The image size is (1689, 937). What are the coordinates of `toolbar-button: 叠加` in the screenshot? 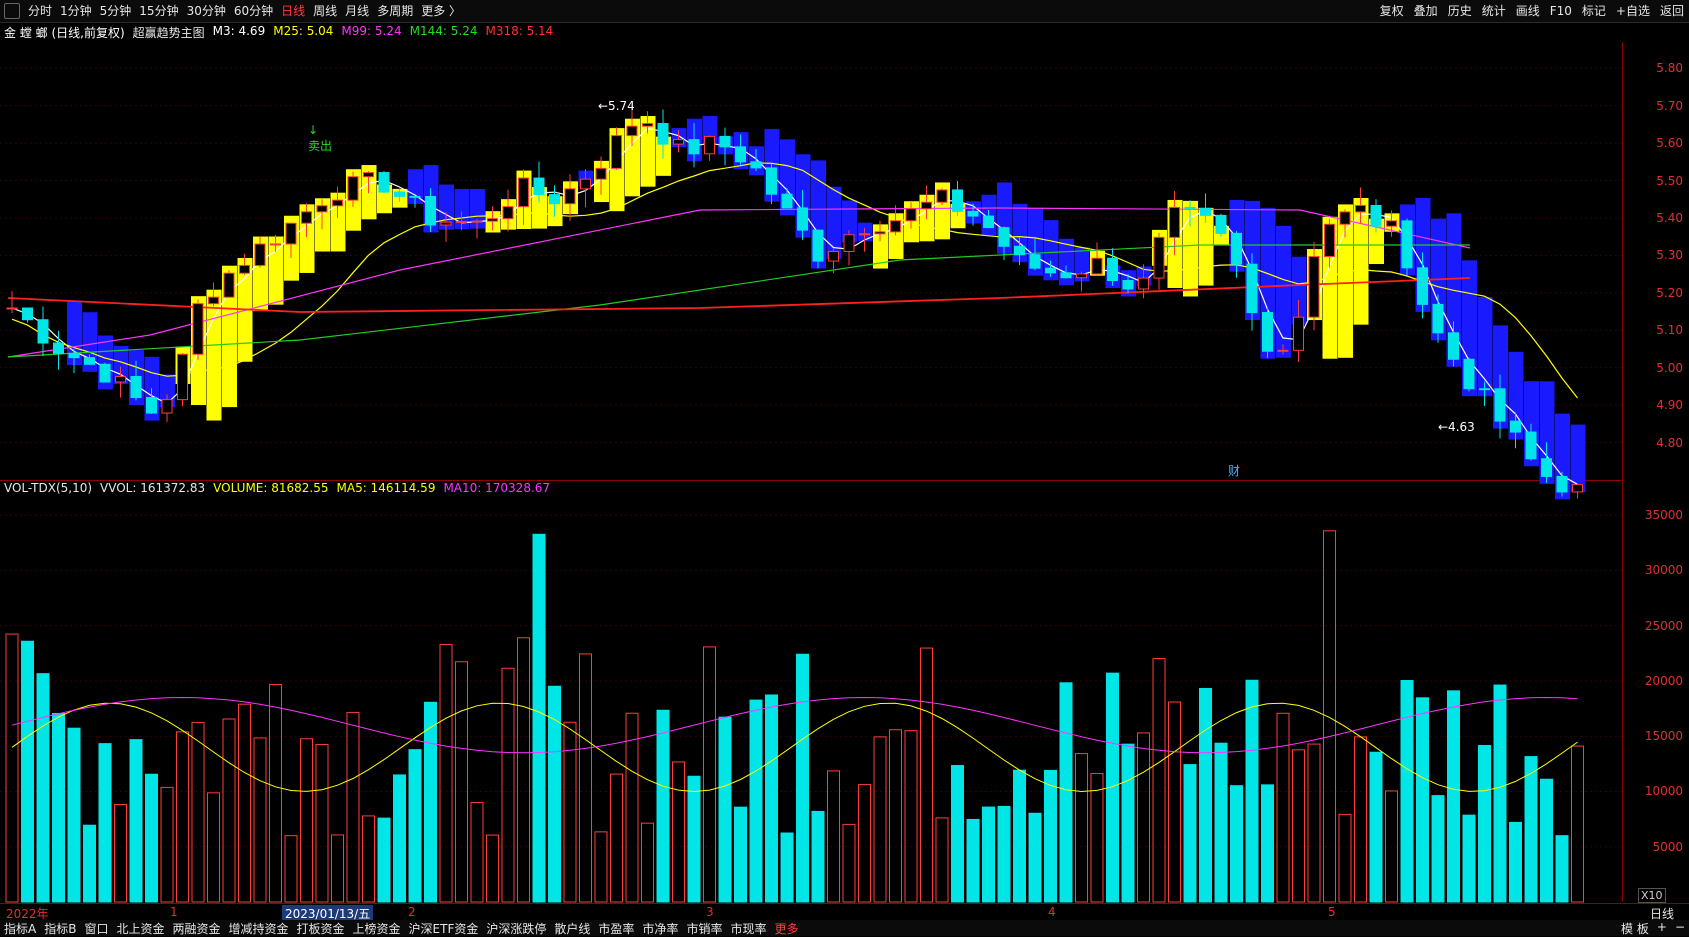 It's located at (1426, 11).